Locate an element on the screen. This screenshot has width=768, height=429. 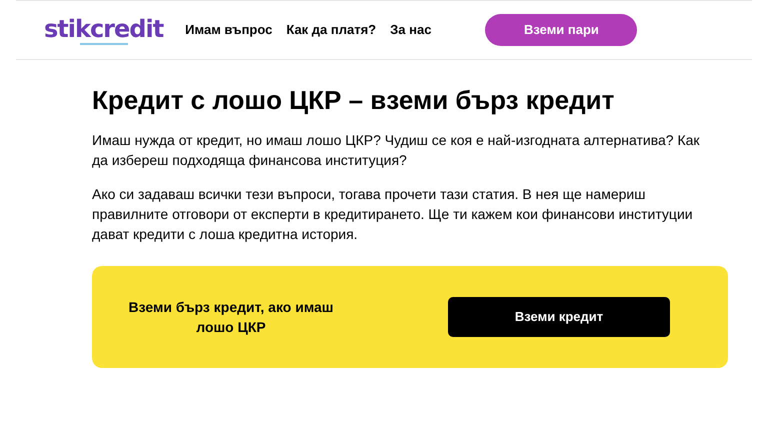
nav-link: Имам въпрос is located at coordinates (228, 30).